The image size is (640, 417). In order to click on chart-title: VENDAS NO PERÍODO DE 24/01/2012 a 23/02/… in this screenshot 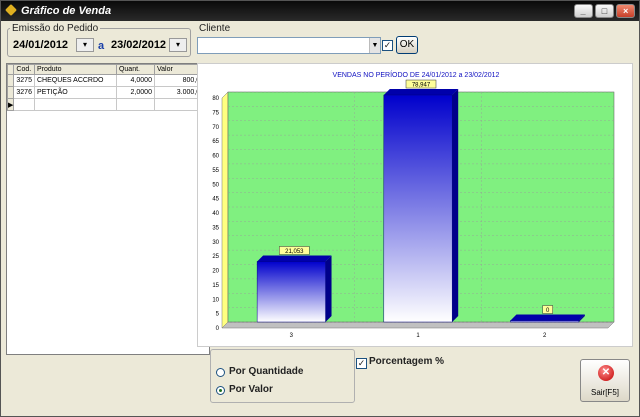, I will do `click(416, 75)`.